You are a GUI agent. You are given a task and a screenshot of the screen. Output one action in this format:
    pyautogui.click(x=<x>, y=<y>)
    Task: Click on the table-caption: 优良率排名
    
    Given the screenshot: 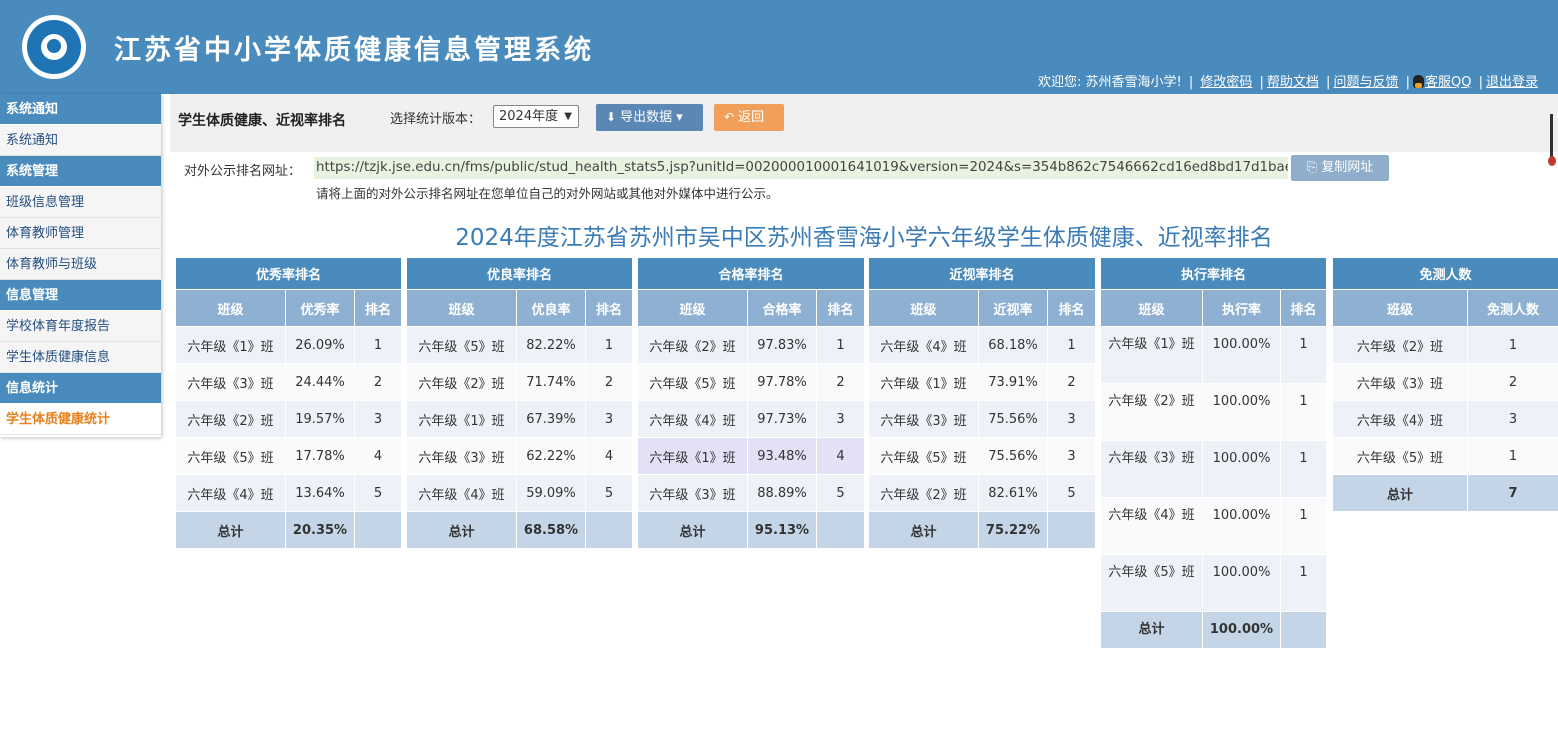 What is the action you would take?
    pyautogui.click(x=519, y=273)
    